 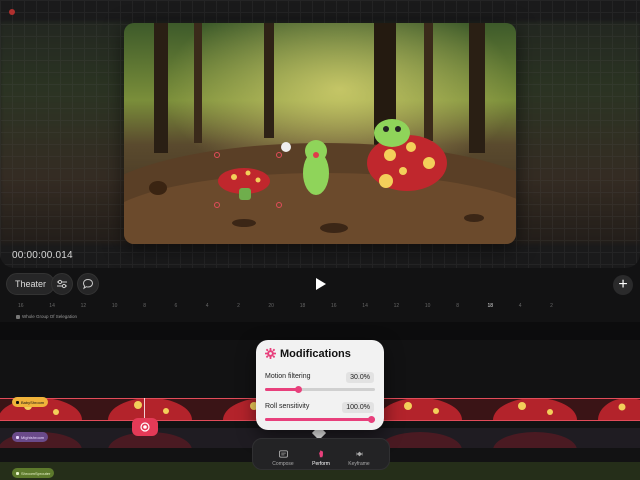 I want to click on tab-perform-label: Perform, so click(x=321, y=464).